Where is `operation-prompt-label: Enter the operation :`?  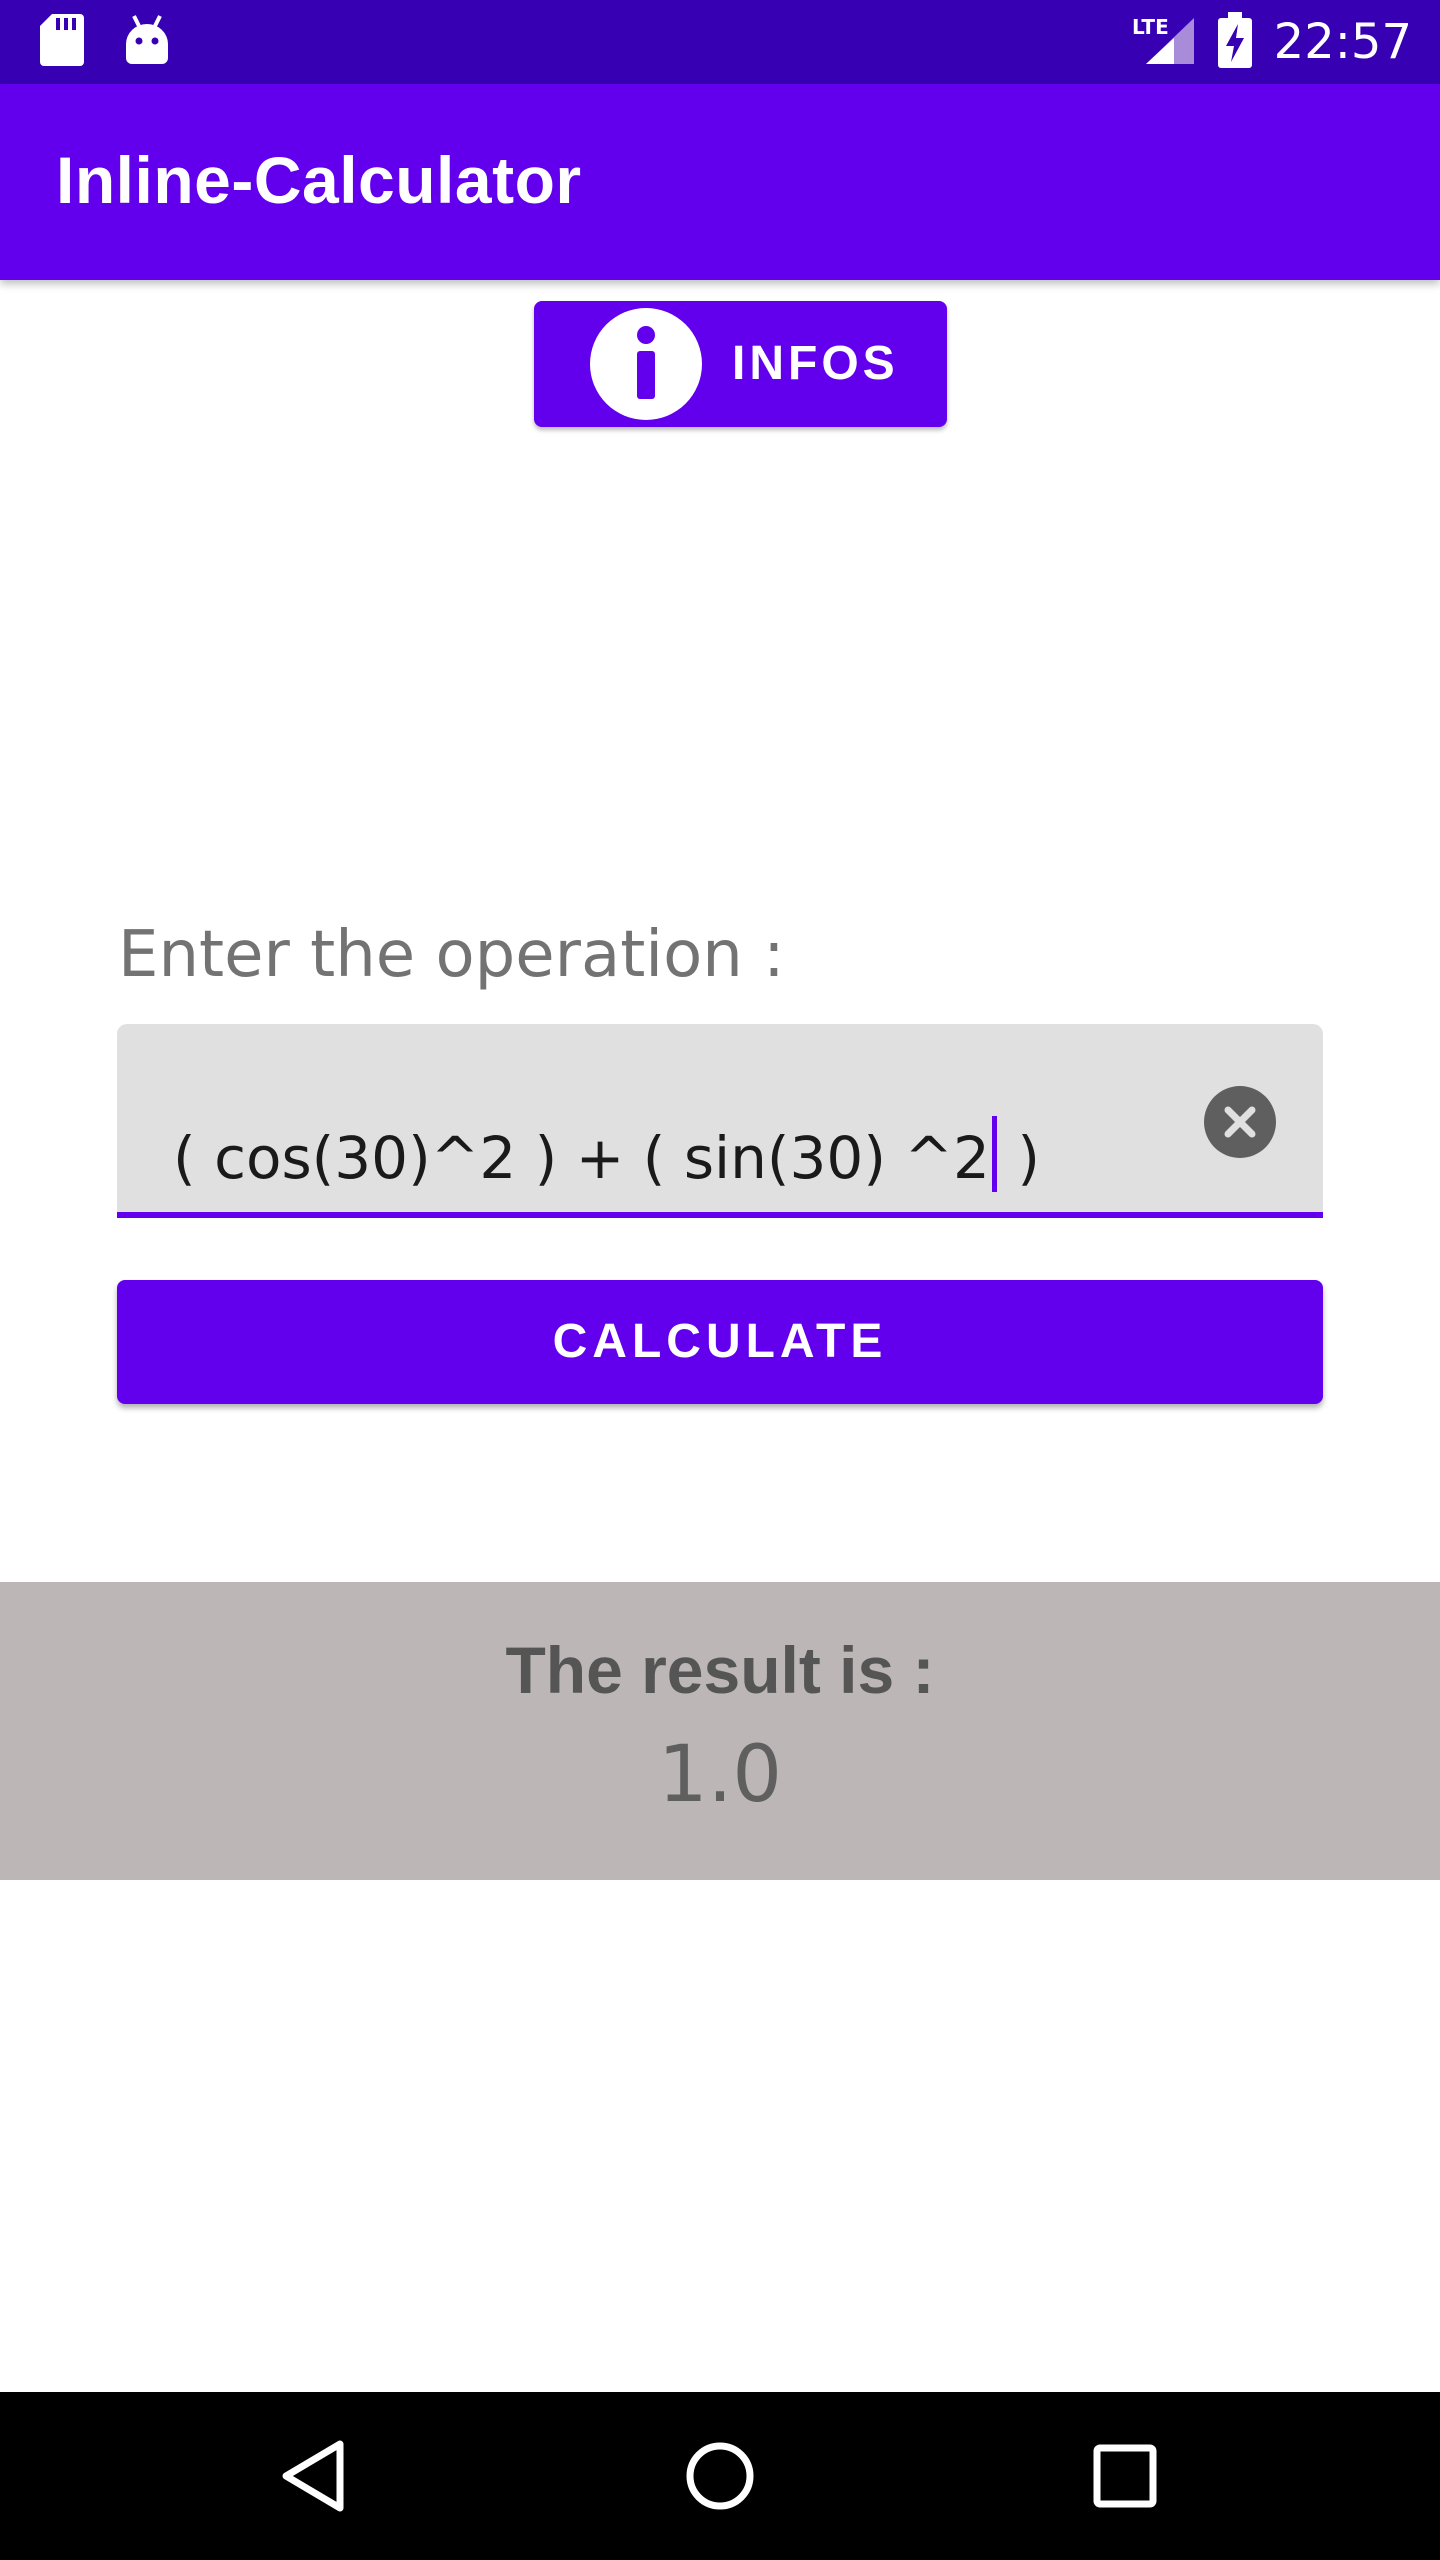 operation-prompt-label: Enter the operation : is located at coordinates (451, 955).